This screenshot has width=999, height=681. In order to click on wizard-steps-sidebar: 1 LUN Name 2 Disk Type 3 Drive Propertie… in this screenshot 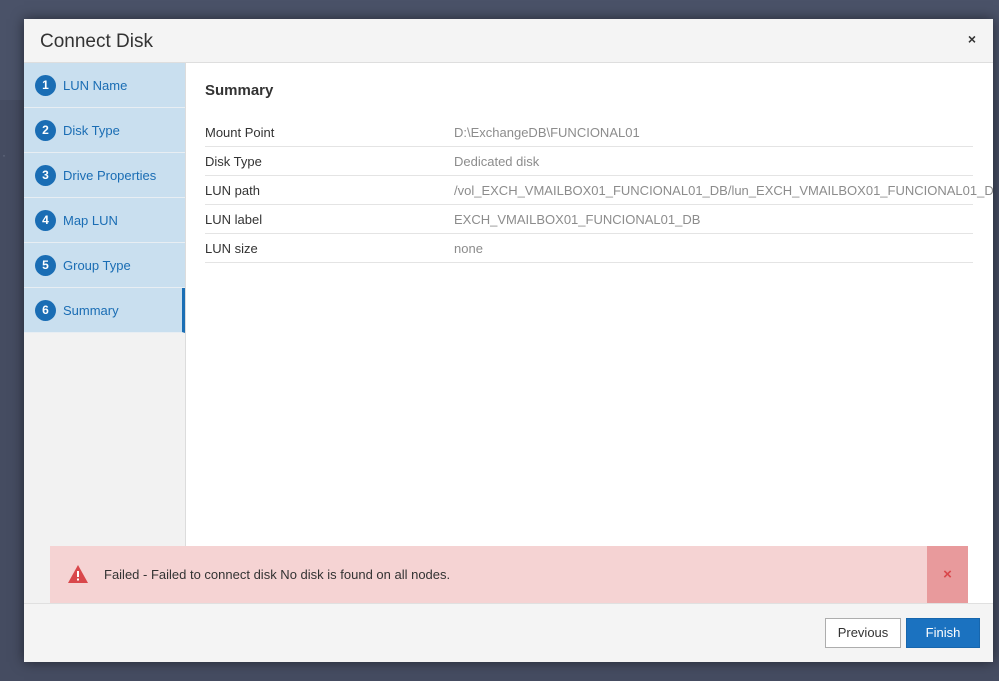, I will do `click(105, 343)`.